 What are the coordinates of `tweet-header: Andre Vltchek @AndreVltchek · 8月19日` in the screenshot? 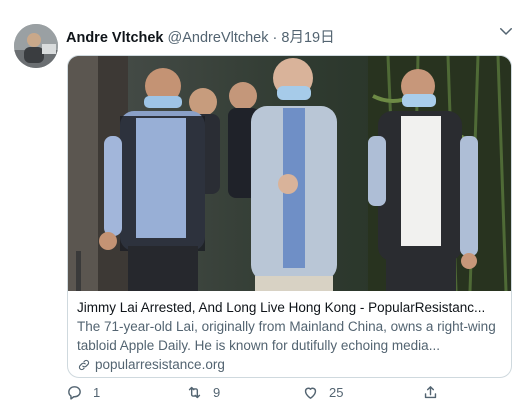 It's located at (200, 36).